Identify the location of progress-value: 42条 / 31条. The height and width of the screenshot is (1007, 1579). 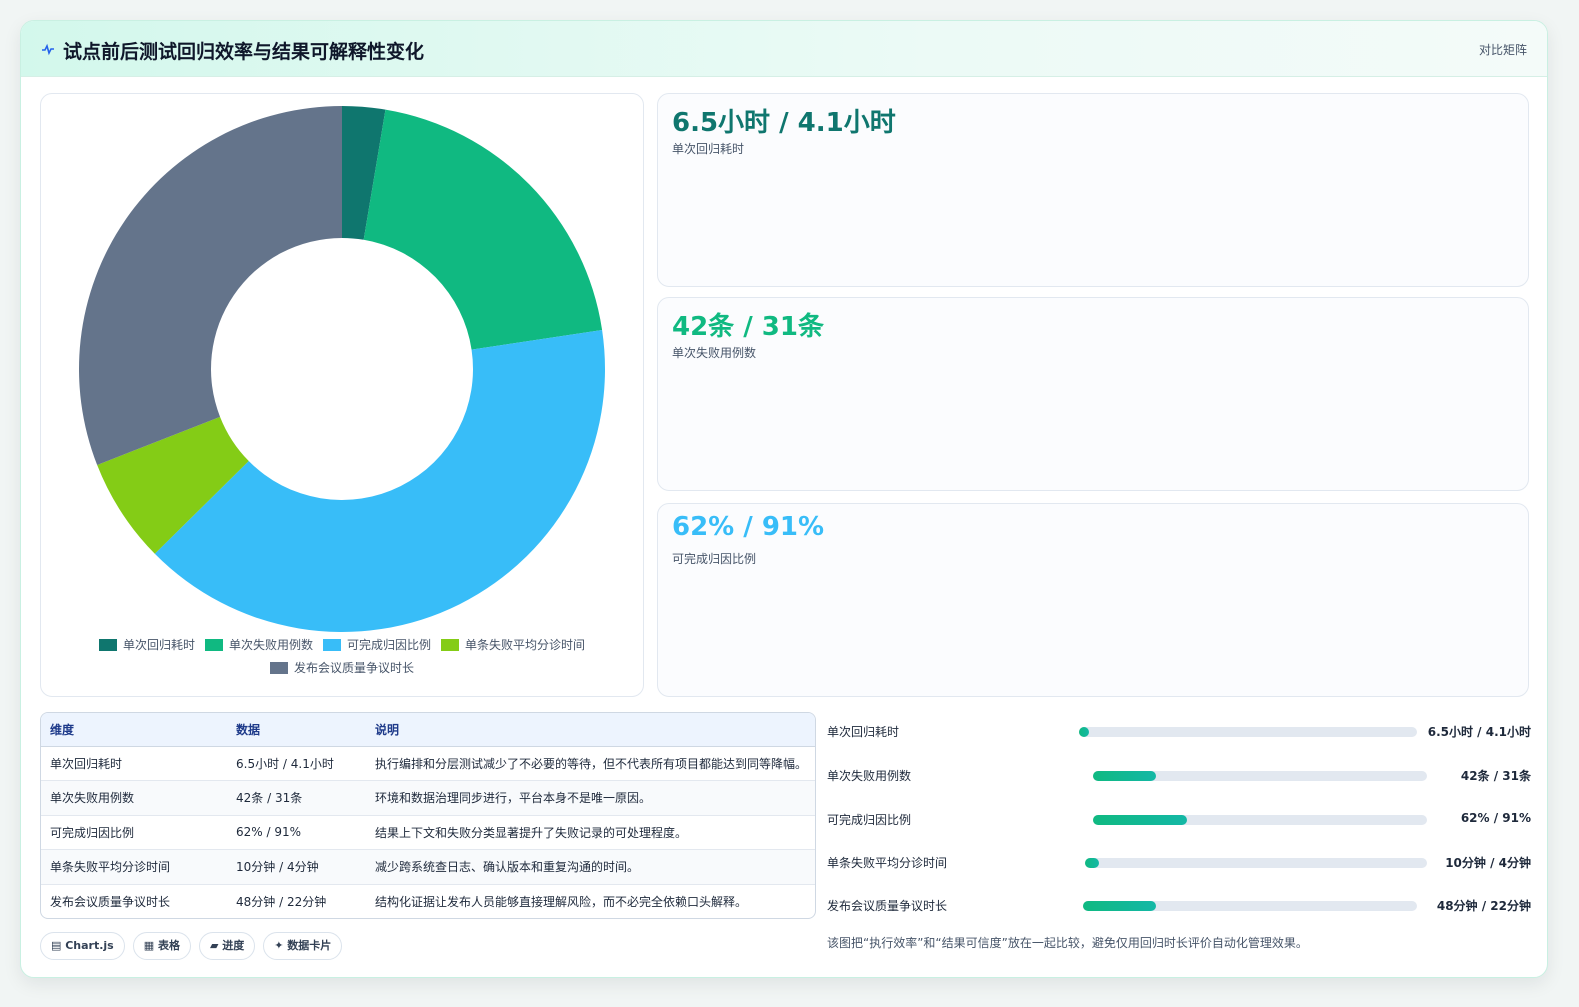
(1495, 776).